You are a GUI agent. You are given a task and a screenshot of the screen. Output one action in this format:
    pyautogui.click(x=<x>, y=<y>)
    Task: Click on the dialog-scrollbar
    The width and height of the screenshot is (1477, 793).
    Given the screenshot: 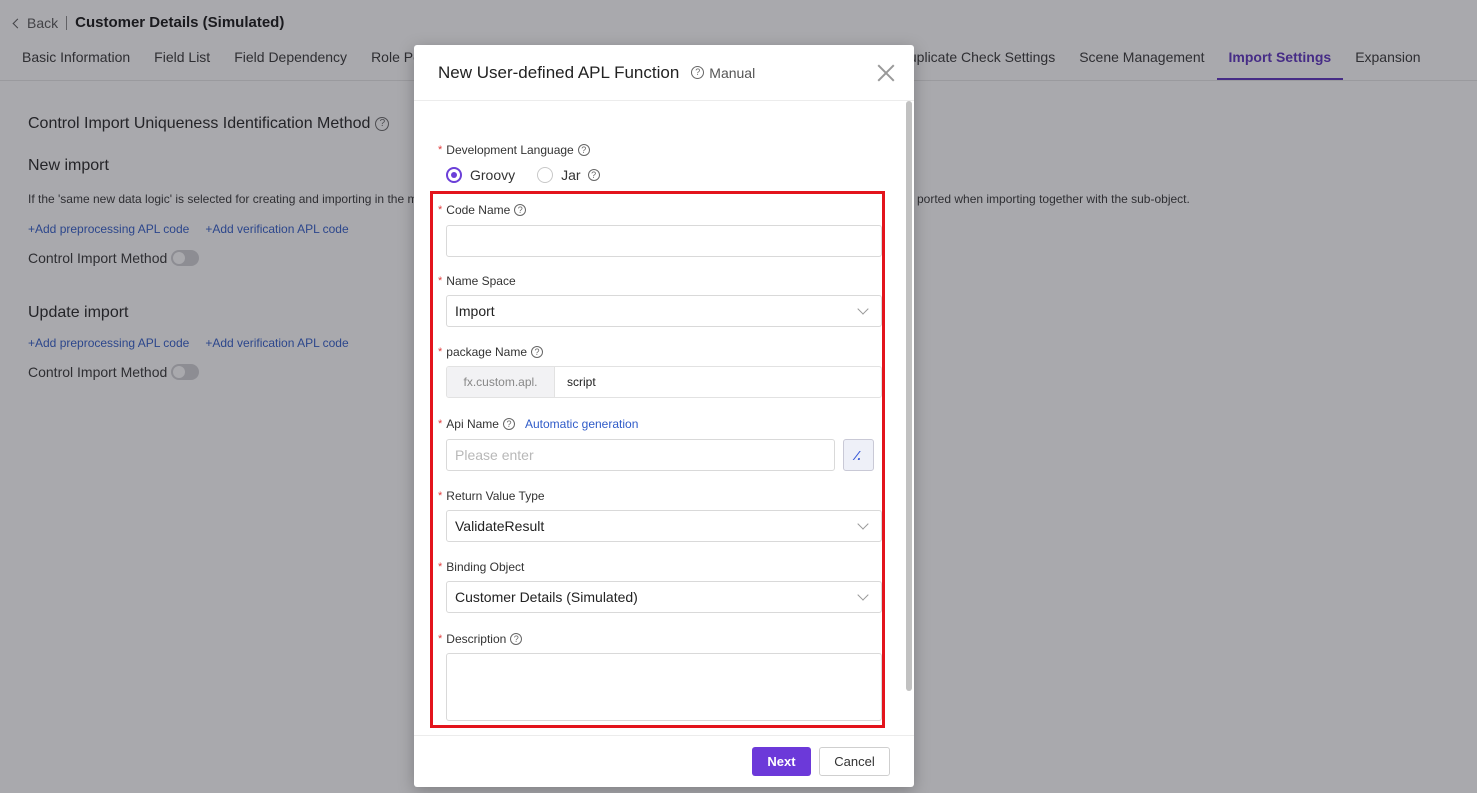 What is the action you would take?
    pyautogui.click(x=909, y=418)
    